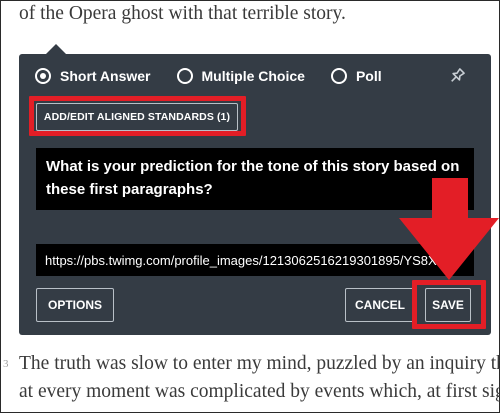 The image size is (500, 413). Describe the element at coordinates (253, 76) in the screenshot. I see `radio-label-multiple-choice: Multiple Choice` at that location.